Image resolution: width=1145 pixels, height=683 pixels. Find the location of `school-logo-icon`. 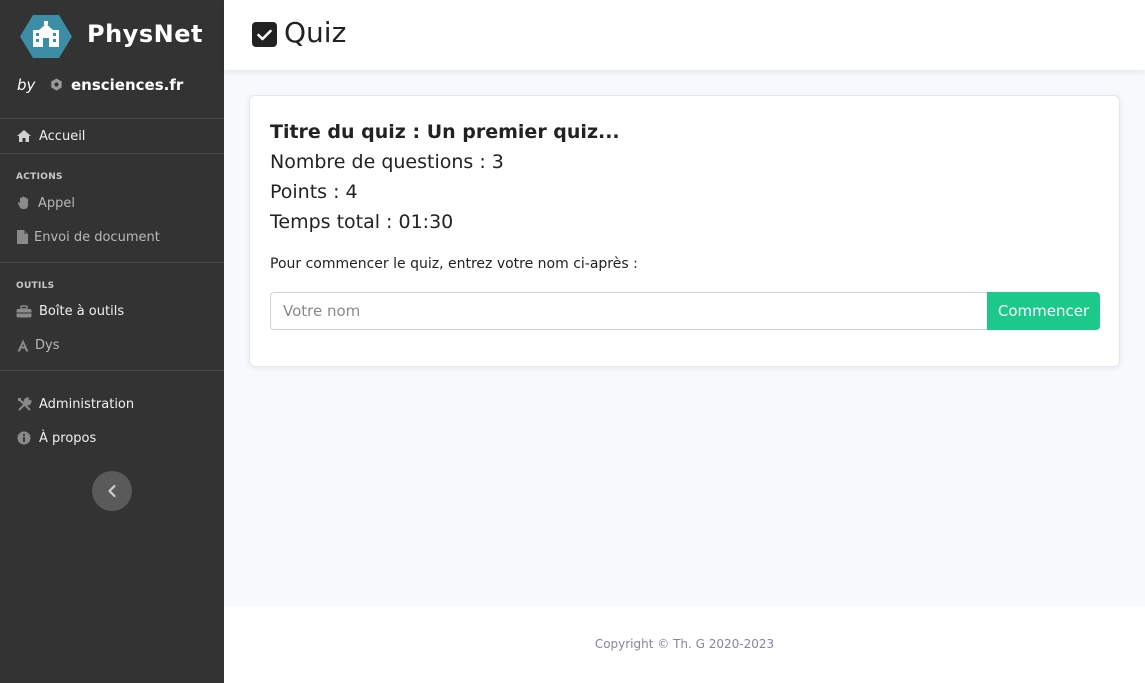

school-logo-icon is located at coordinates (46, 36).